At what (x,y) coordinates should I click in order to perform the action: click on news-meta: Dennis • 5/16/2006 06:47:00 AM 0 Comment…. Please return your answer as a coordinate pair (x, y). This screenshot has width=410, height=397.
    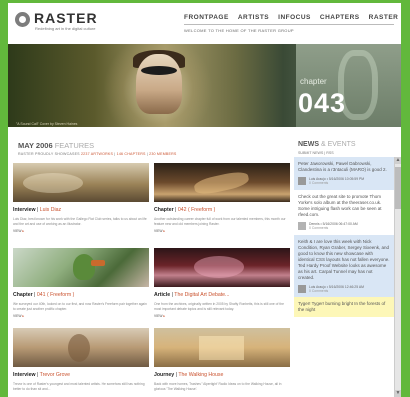
    Looking at the image, I should click on (344, 226).